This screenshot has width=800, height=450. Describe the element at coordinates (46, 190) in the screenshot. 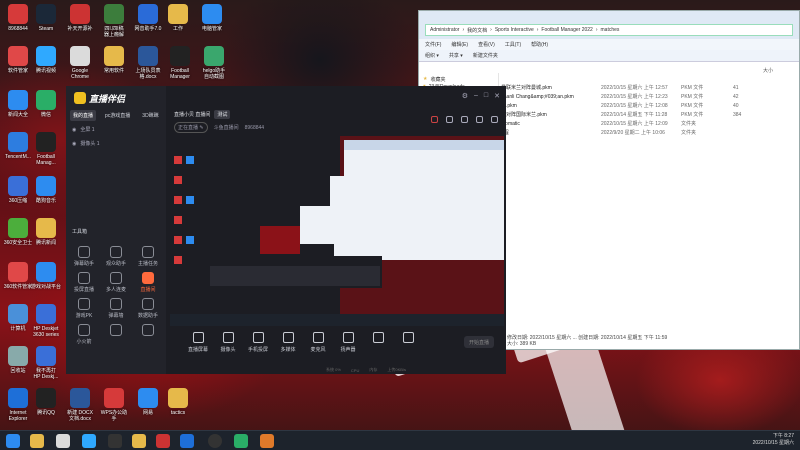

I see `desktop-icon: 酷狗音乐` at that location.